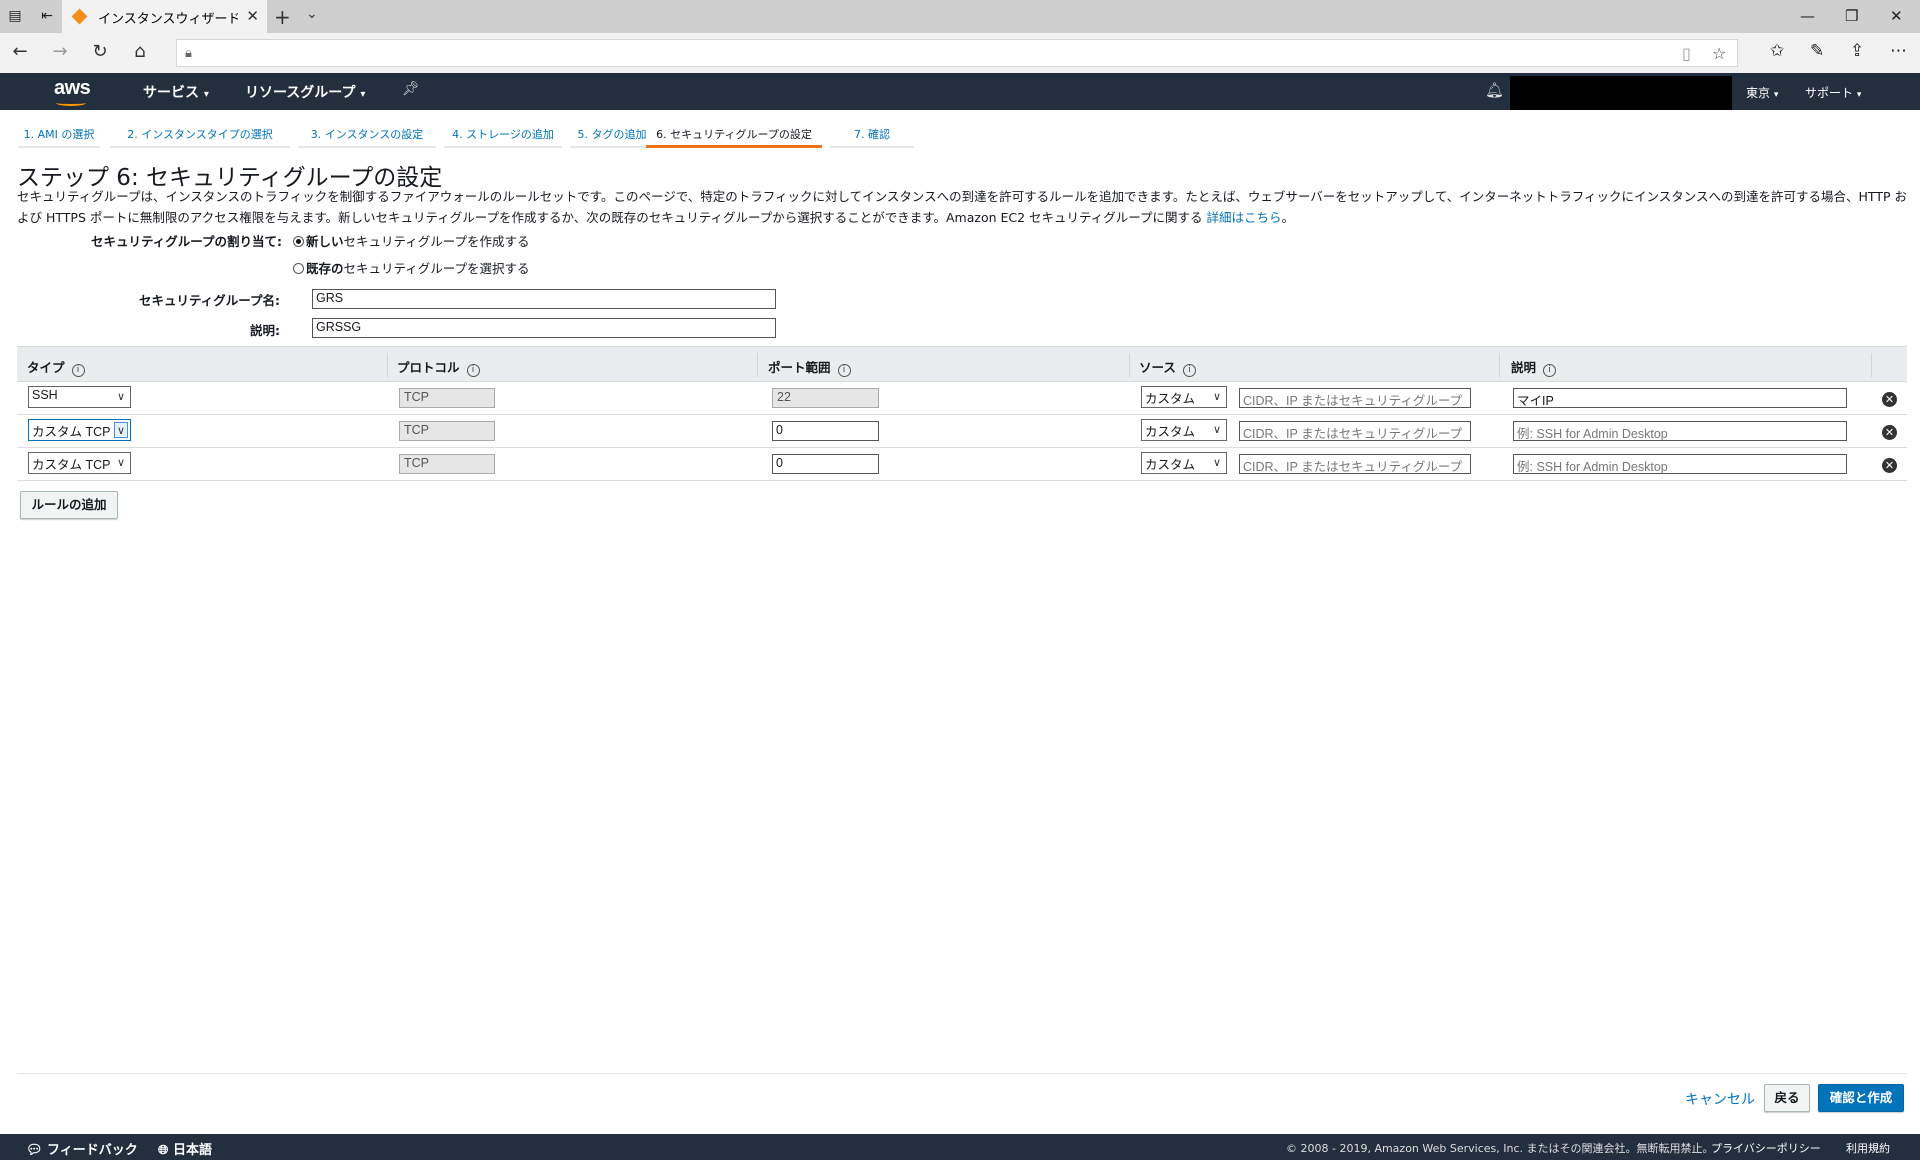 This screenshot has width=1920, height=1160. Describe the element at coordinates (1621, 93) in the screenshot. I see `account-redacted` at that location.